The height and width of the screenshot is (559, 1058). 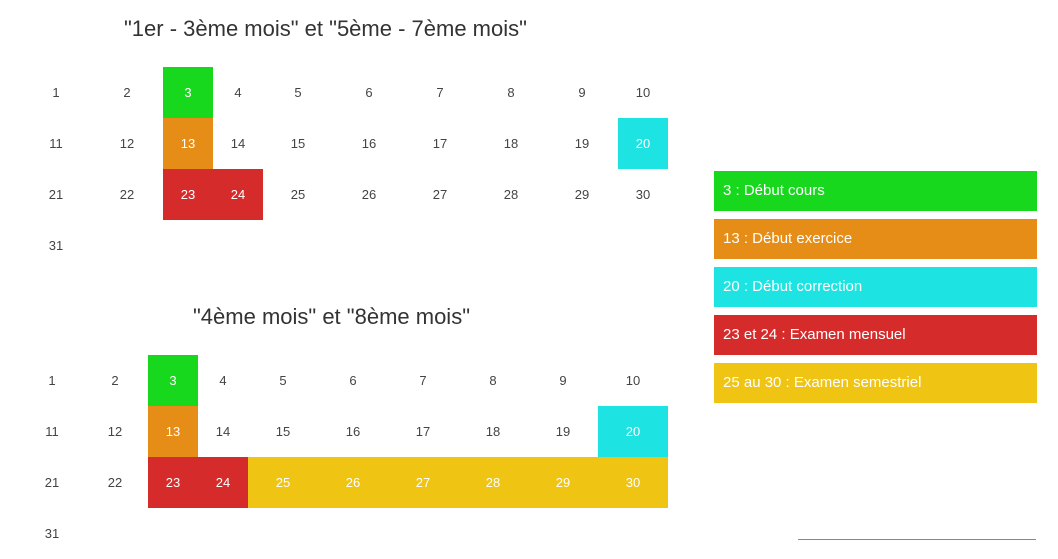 I want to click on calendar-2-day-7: 7, so click(x=423, y=380).